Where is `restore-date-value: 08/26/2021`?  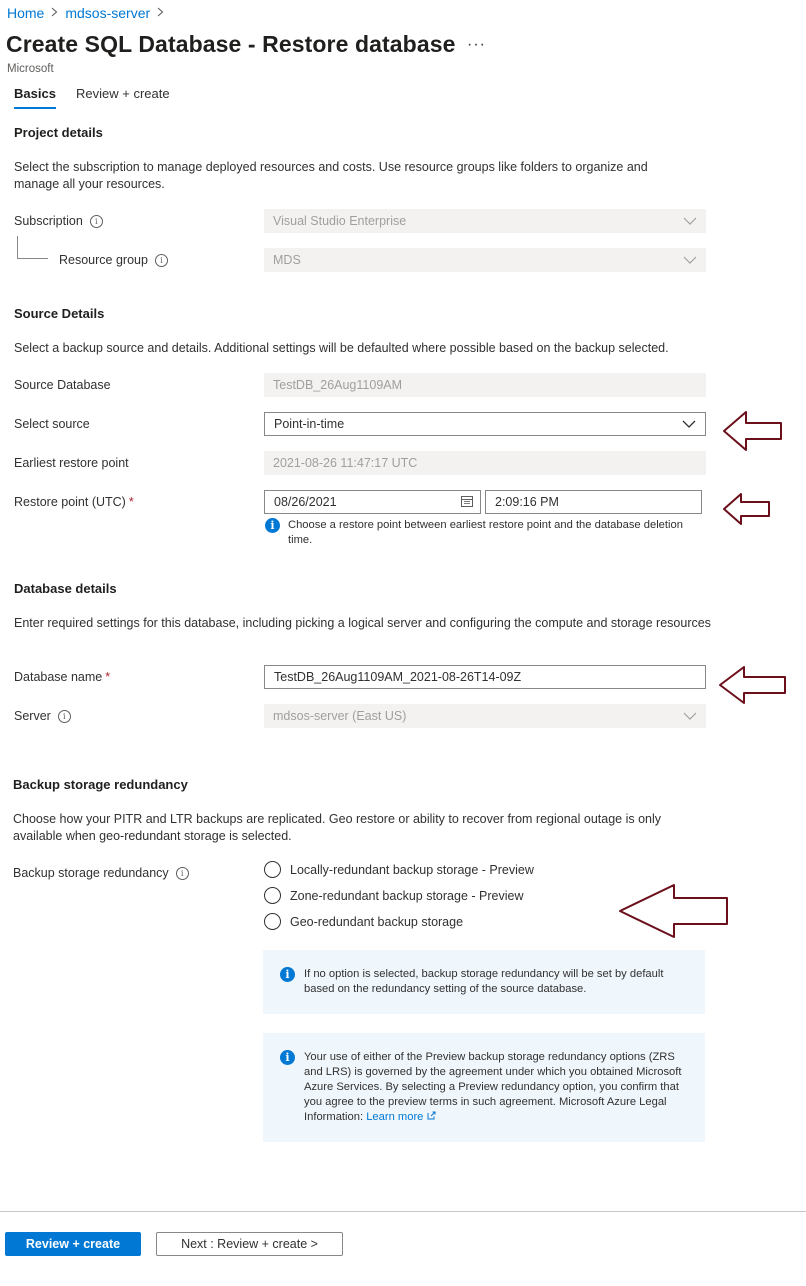
restore-date-value: 08/26/2021 is located at coordinates (305, 502).